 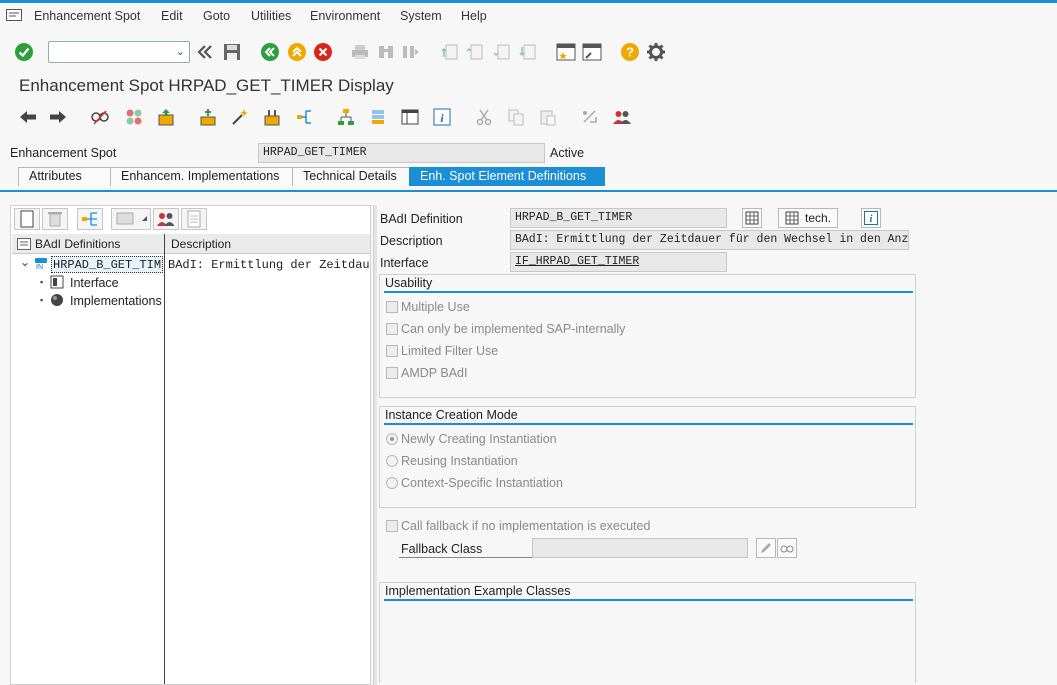 I want to click on tab-enh-spot-element-definitions: Enh. Spot Element Definitions, so click(x=507, y=176).